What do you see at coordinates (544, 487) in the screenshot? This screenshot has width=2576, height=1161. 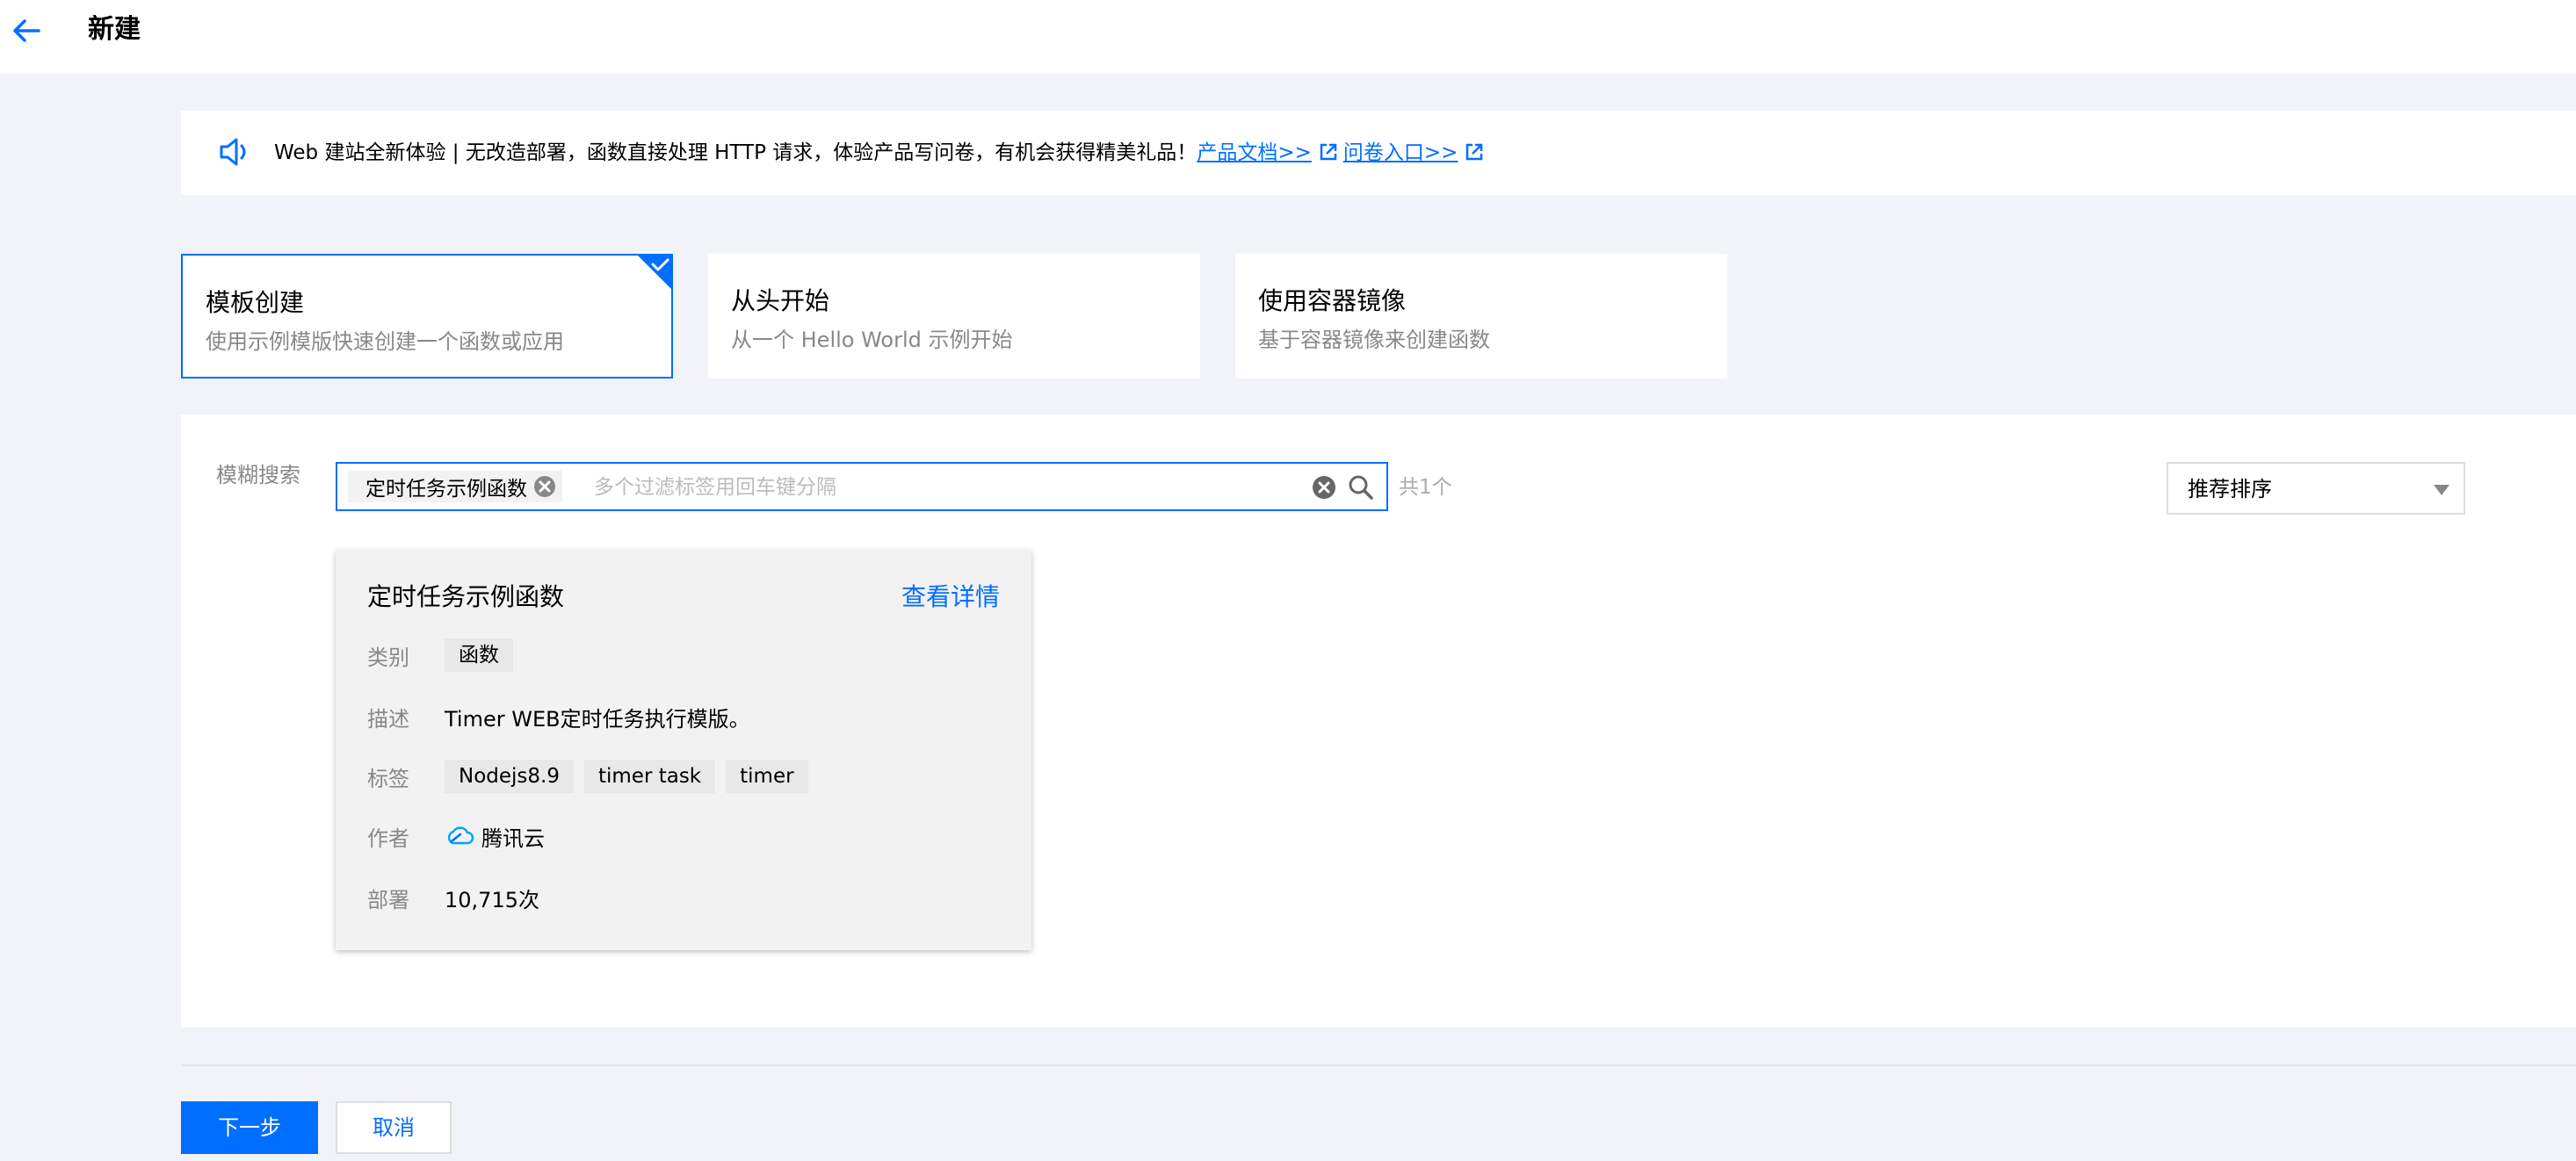 I see `remove-tag-icon` at bounding box center [544, 487].